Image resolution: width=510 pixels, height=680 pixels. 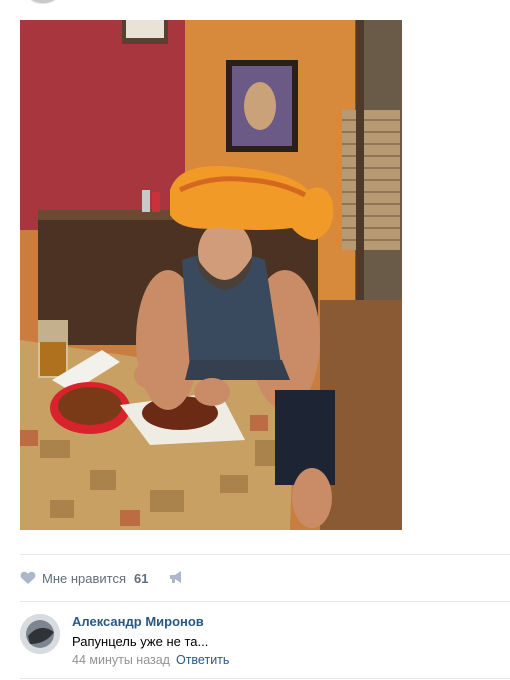 I want to click on like-button: Мне нравится 61, so click(x=84, y=578).